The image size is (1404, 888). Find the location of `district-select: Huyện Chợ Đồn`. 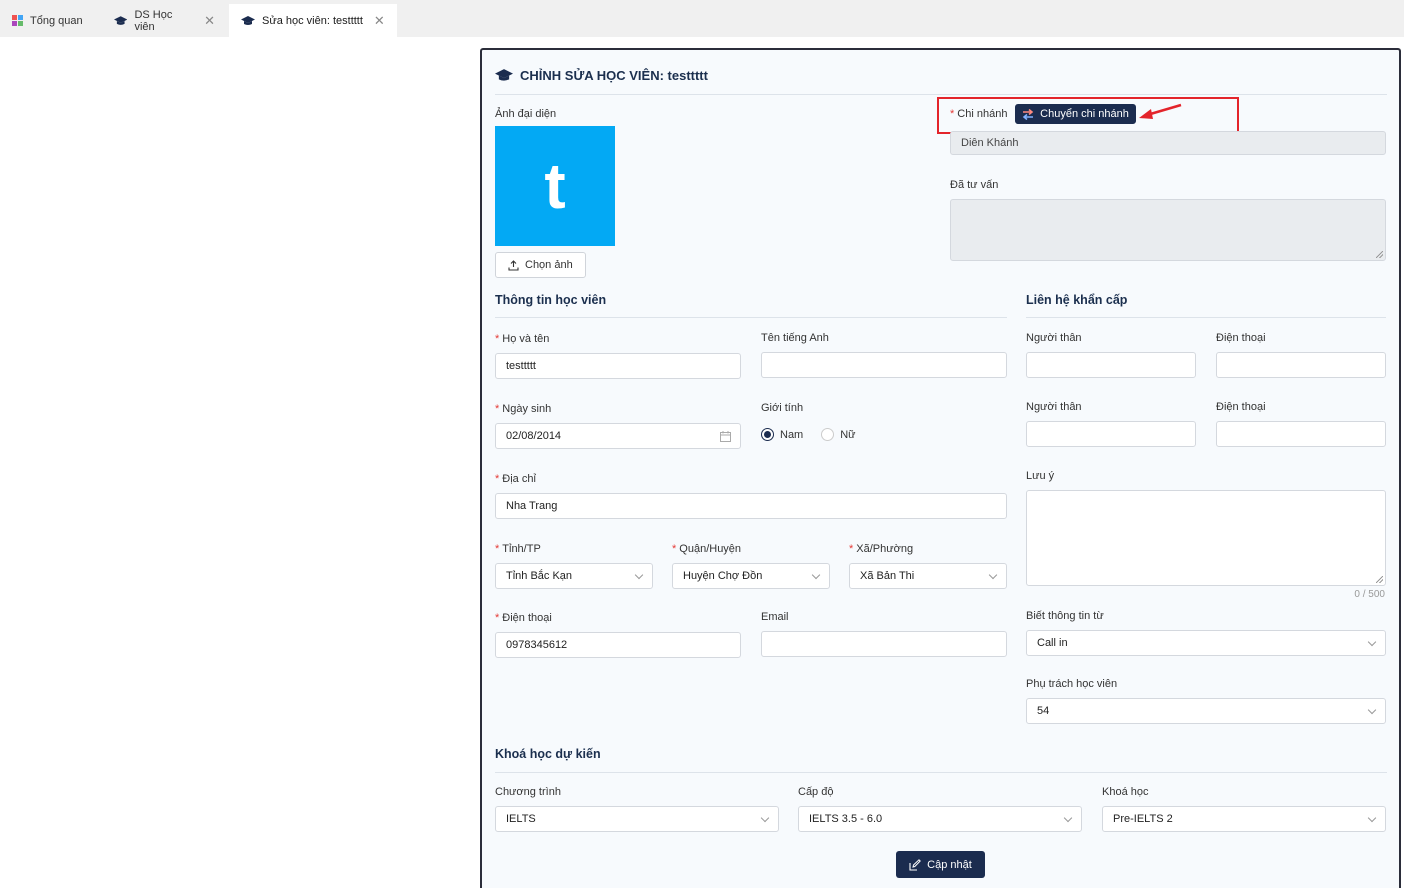

district-select: Huyện Chợ Đồn is located at coordinates (751, 576).